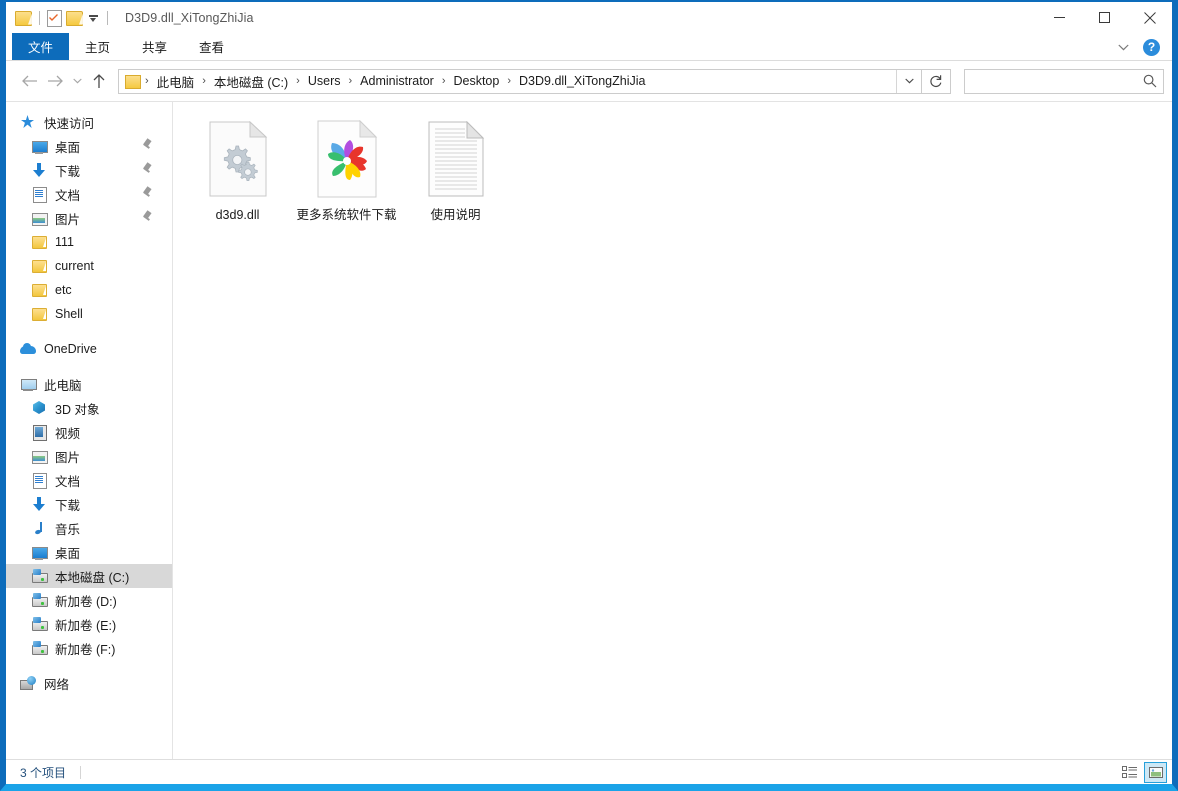 Image resolution: width=1178 pixels, height=791 pixels. I want to click on documents-icon, so click(39, 194).